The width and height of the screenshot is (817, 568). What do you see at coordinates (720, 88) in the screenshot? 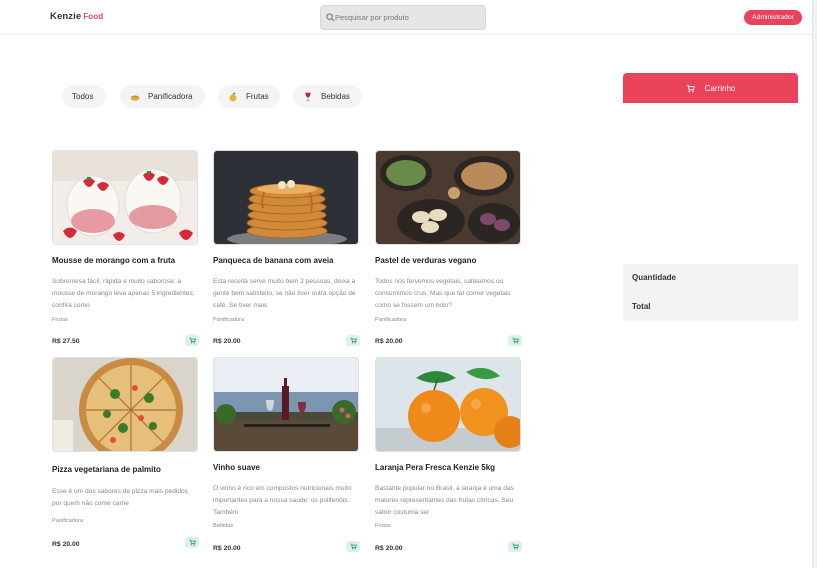
I see `cart-title: Carrinho` at bounding box center [720, 88].